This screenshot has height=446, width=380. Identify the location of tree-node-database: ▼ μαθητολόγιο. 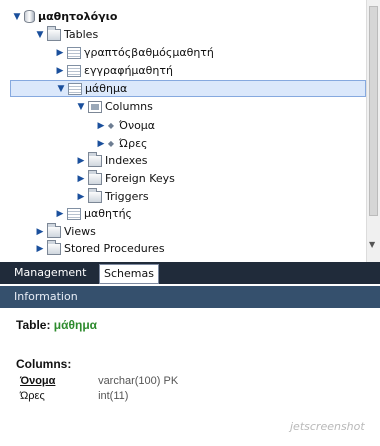
(64, 16).